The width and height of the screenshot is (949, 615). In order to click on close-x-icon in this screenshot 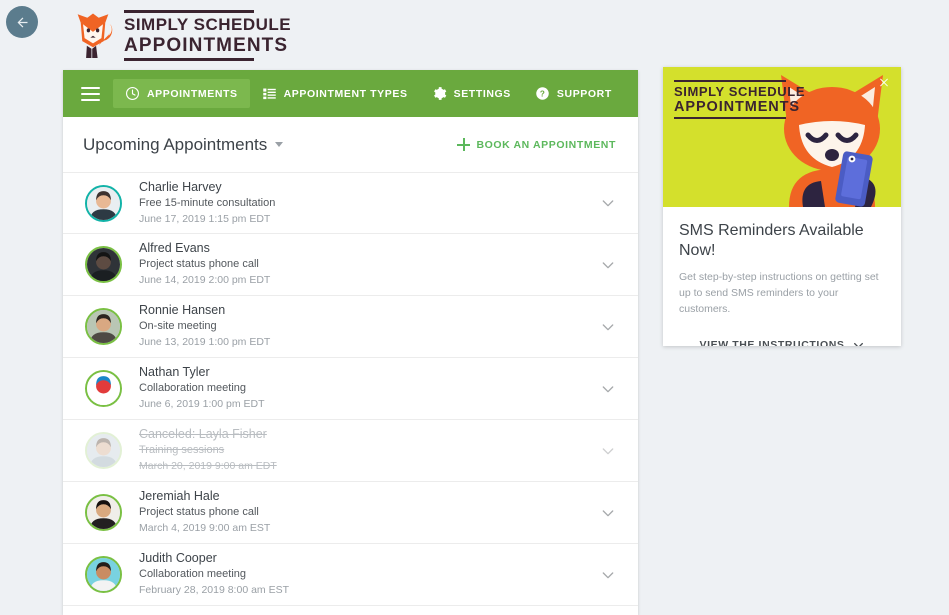, I will do `click(884, 82)`.